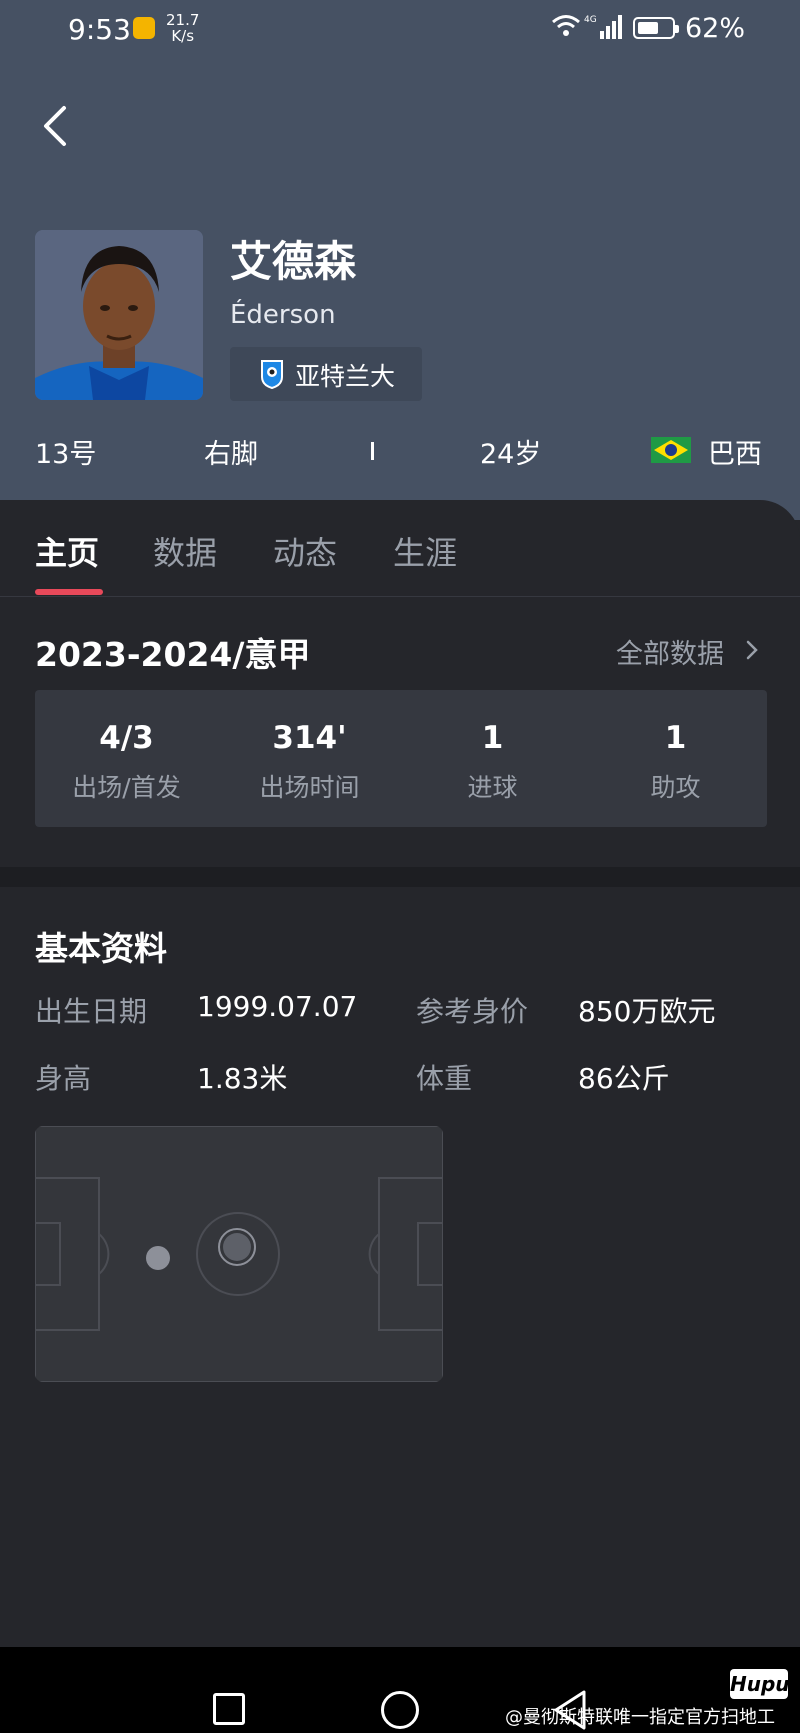  Describe the element at coordinates (345, 376) in the screenshot. I see `club-name: 亚特兰大` at that location.